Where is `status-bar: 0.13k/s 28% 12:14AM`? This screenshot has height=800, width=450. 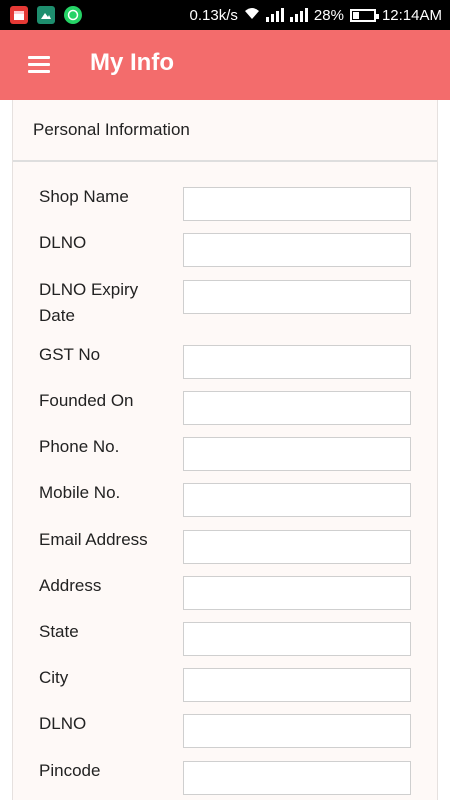
status-bar: 0.13k/s 28% 12:14AM is located at coordinates (225, 15).